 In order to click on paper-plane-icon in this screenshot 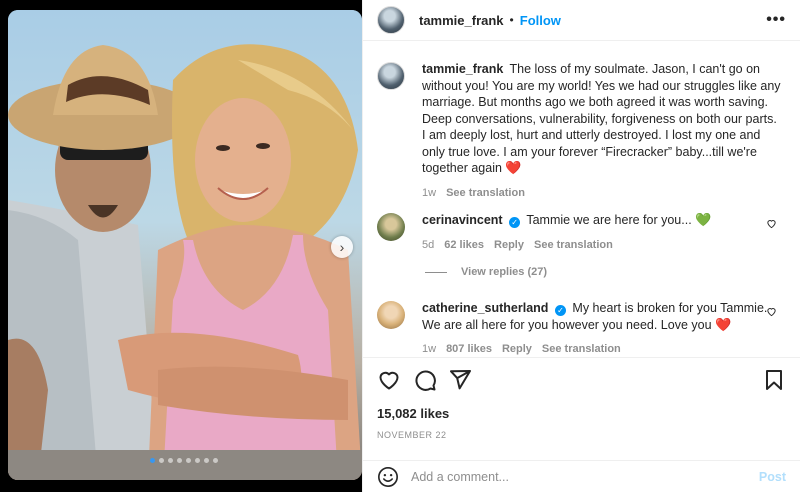, I will do `click(460, 380)`.